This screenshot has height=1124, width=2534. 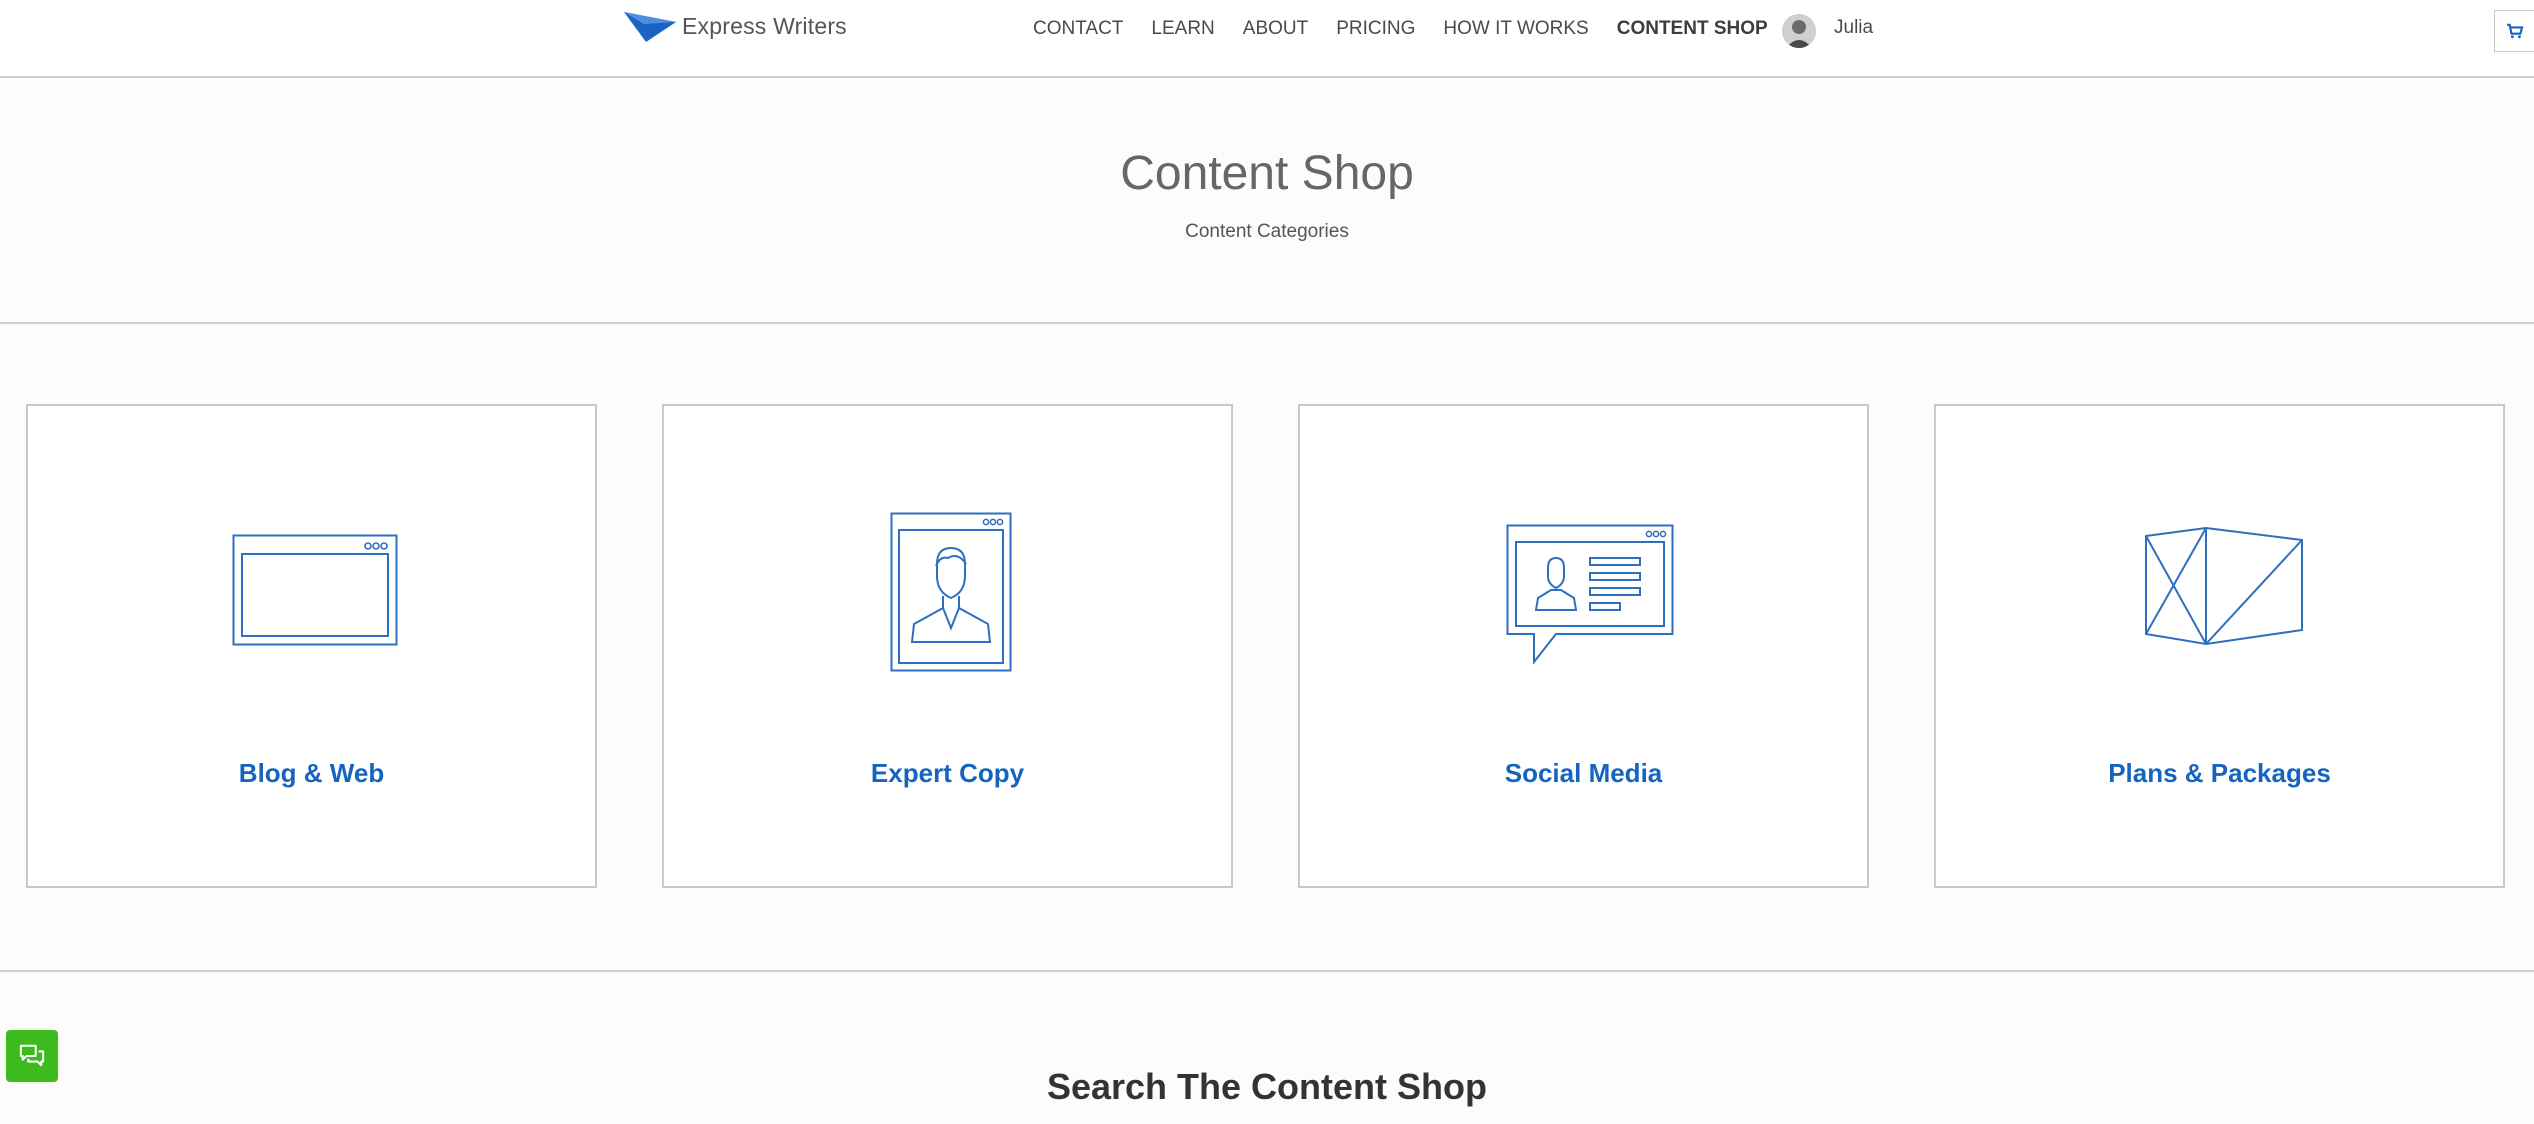 What do you see at coordinates (1078, 29) in the screenshot?
I see `nav-contact: CONTACT` at bounding box center [1078, 29].